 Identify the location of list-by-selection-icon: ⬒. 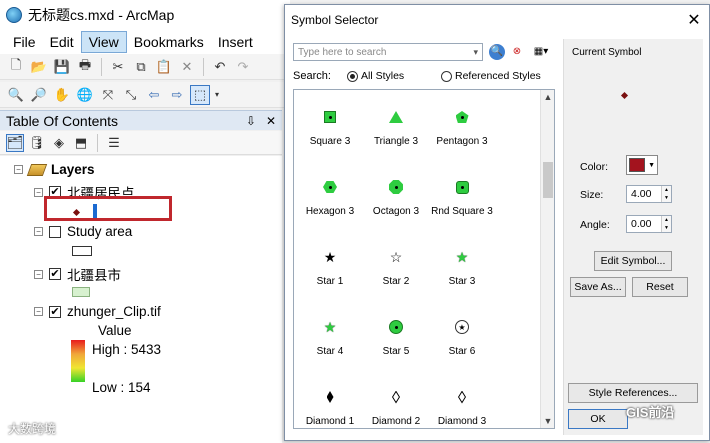
(81, 143).